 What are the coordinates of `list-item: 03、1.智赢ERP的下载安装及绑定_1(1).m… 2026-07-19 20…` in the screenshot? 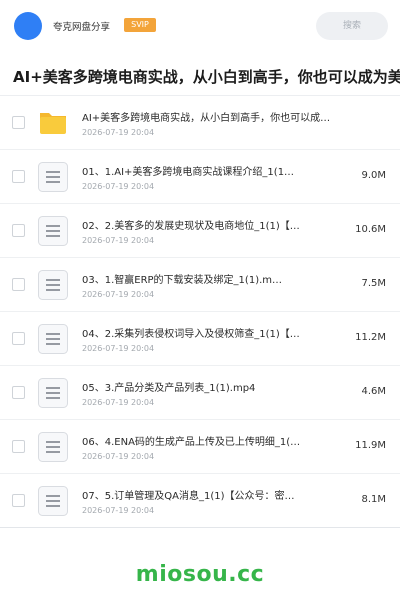 It's located at (200, 285).